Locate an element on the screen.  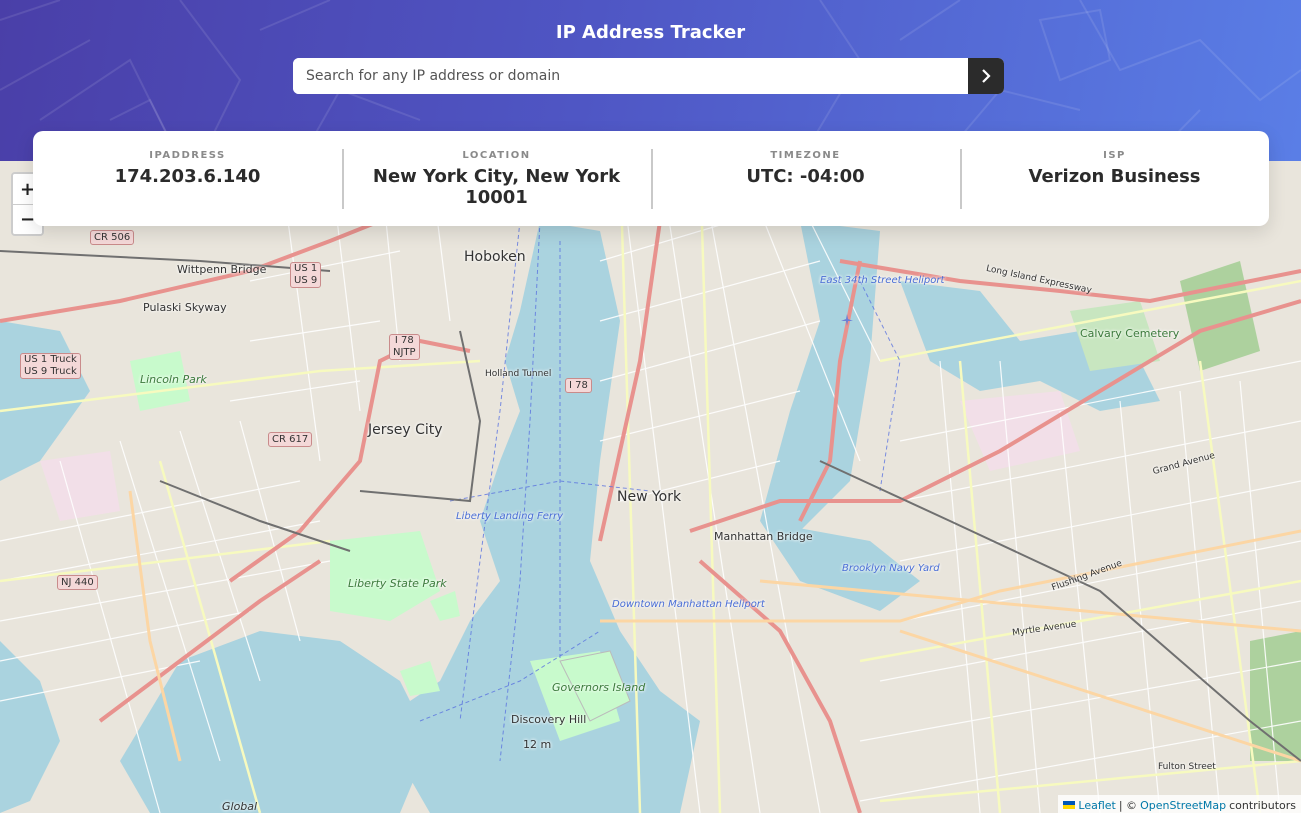
leaflet-link: Leaflet is located at coordinates (1096, 805).